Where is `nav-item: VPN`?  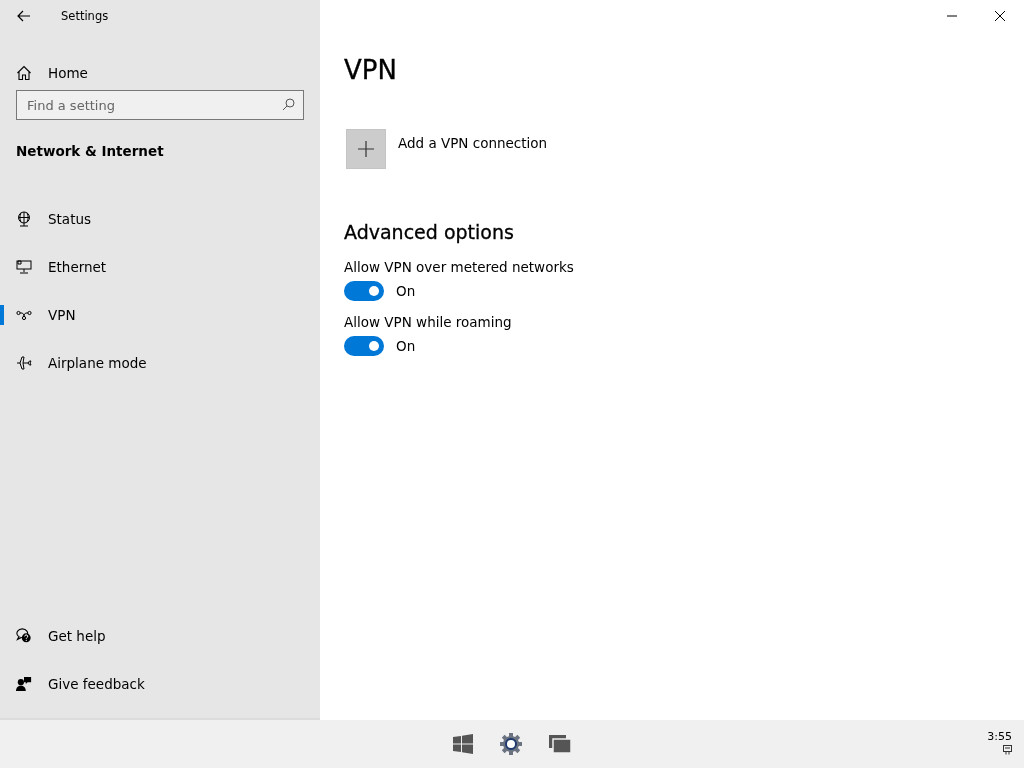
nav-item: VPN is located at coordinates (160, 315).